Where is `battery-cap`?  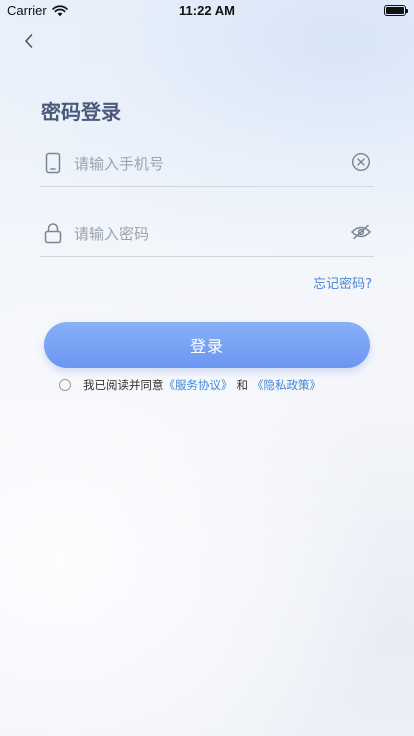
battery-cap is located at coordinates (407, 11).